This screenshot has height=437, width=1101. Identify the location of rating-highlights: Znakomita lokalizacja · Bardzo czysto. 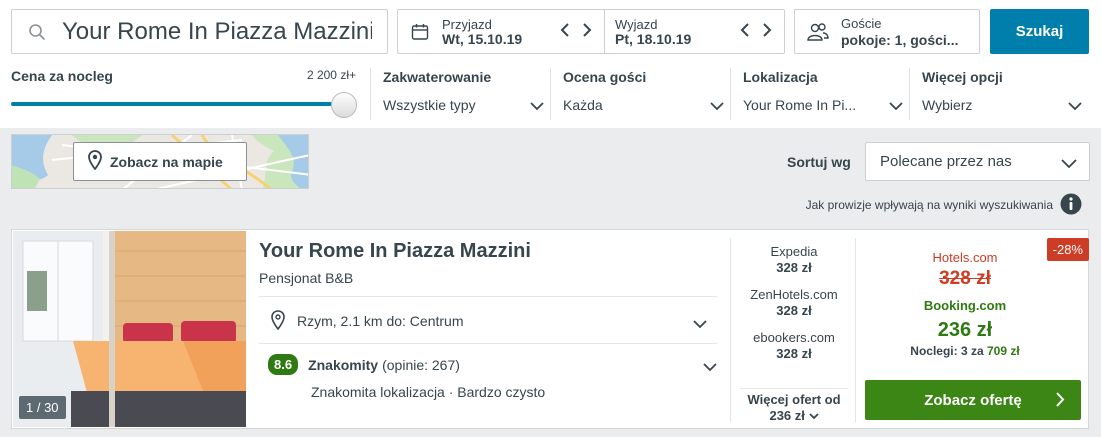
(428, 392).